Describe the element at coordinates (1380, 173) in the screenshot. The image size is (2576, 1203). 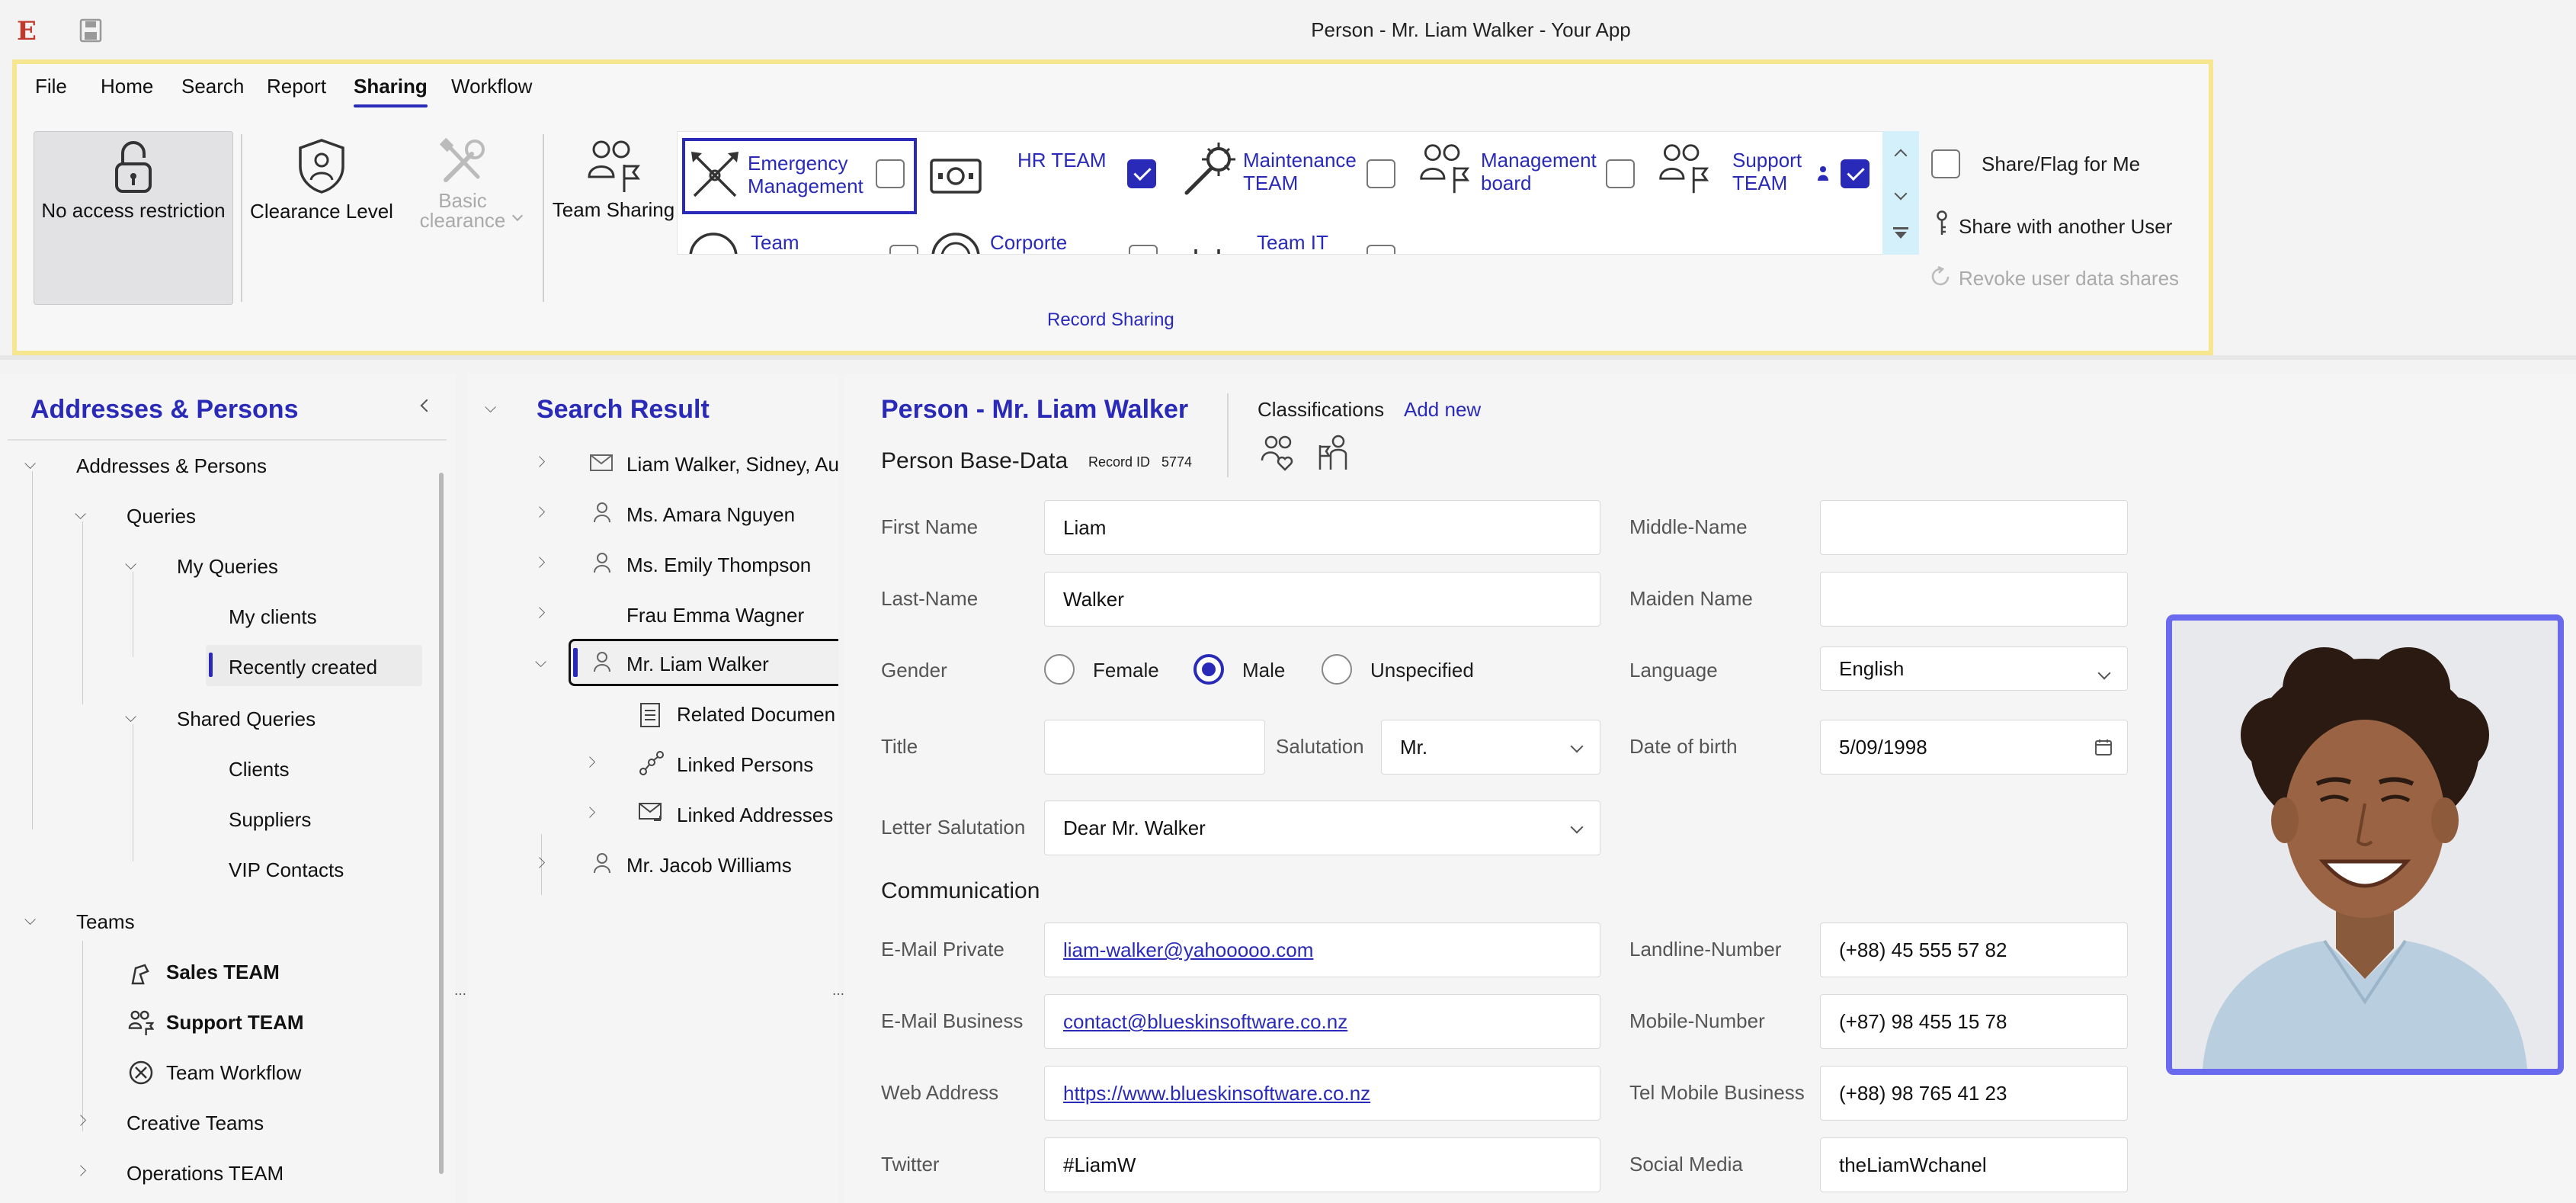
I see `team-maintenance-checkbox` at that location.